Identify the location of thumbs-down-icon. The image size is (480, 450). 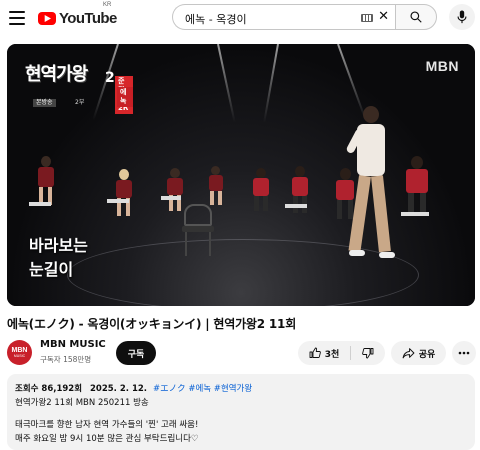
(368, 353).